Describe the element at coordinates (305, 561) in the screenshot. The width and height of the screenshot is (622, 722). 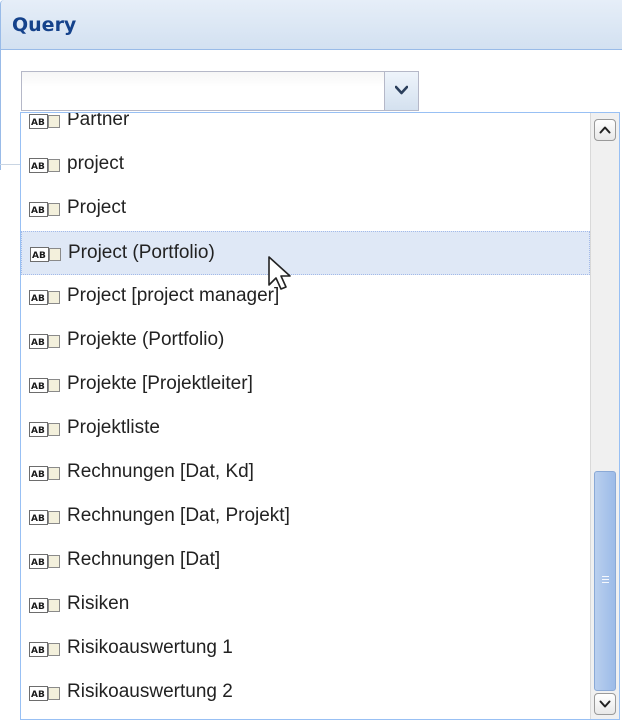
I see `list-item: AB Rechnungen [Dat]` at that location.